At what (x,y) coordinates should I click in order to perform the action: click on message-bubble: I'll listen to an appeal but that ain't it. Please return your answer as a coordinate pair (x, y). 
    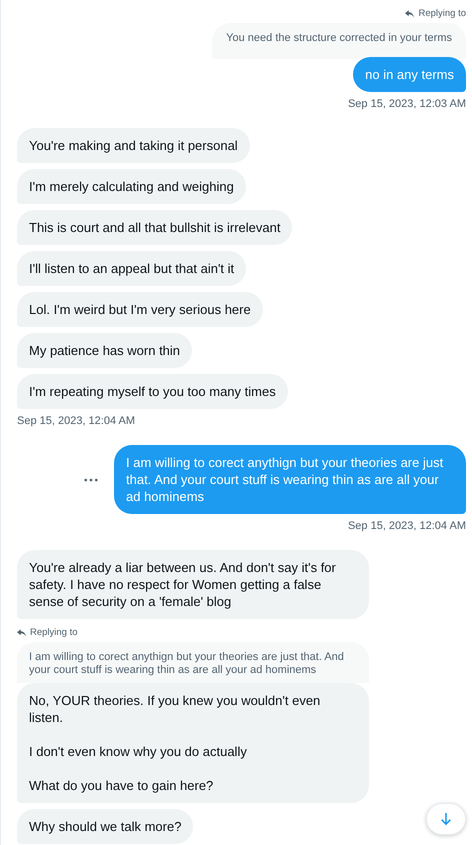
    Looking at the image, I should click on (131, 268).